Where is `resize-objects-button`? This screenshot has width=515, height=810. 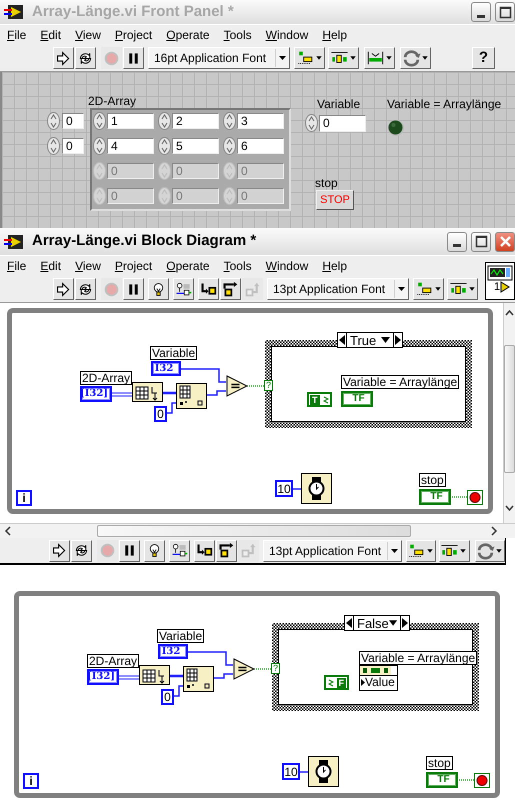
resize-objects-button is located at coordinates (379, 58).